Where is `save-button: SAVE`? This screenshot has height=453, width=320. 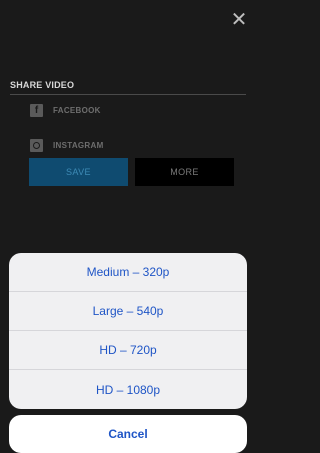
save-button: SAVE is located at coordinates (78, 172).